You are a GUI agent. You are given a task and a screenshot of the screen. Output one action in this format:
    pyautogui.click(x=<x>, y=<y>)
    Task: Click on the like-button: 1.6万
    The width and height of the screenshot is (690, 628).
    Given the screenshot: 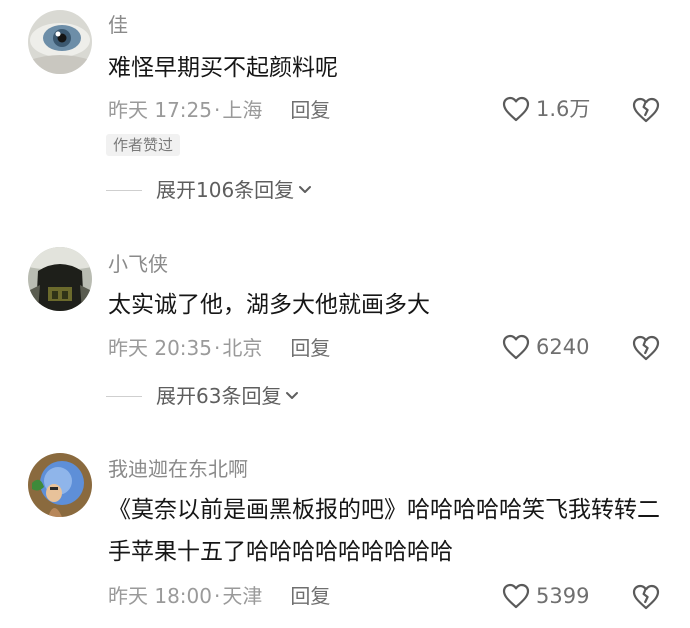 What is the action you would take?
    pyautogui.click(x=546, y=109)
    